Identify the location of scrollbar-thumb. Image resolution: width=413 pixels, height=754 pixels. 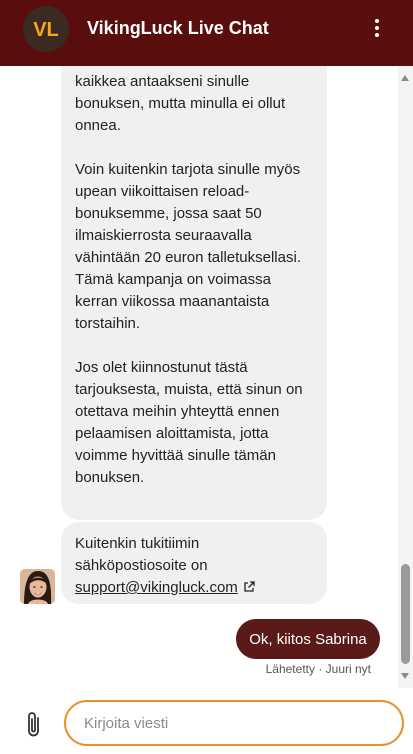
(405, 614).